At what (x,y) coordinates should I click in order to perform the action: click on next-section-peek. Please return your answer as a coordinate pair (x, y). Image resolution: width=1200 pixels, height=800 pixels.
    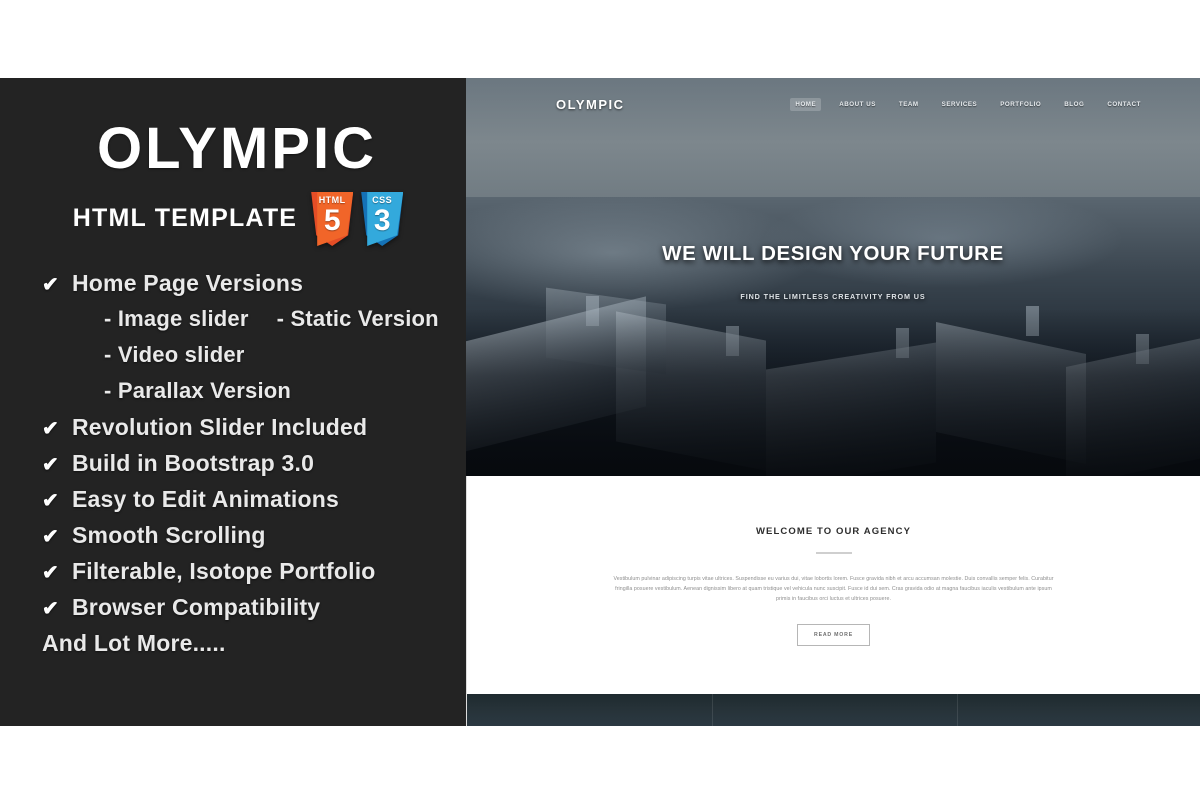
    Looking at the image, I should click on (833, 710).